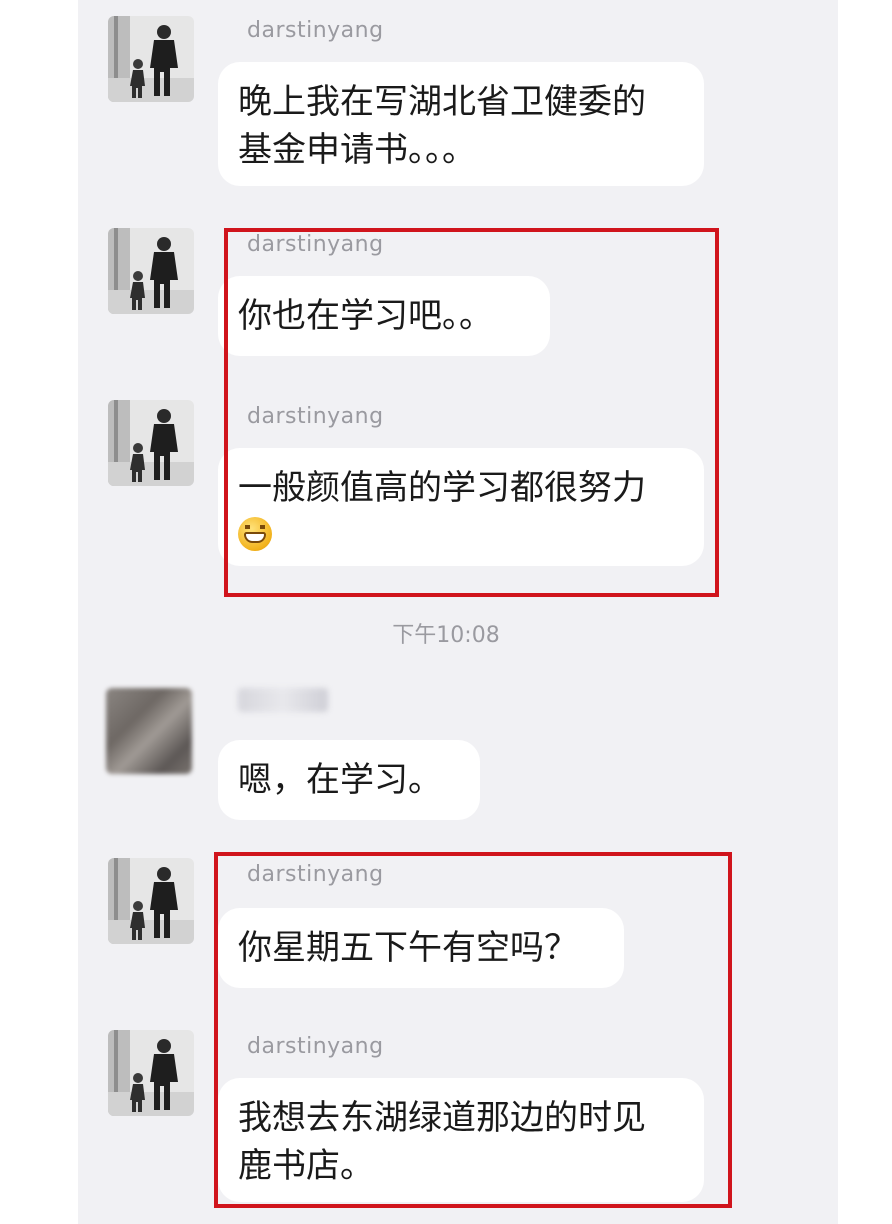 The height and width of the screenshot is (1224, 892). What do you see at coordinates (446, 635) in the screenshot?
I see `timestamp: 下午10:08` at bounding box center [446, 635].